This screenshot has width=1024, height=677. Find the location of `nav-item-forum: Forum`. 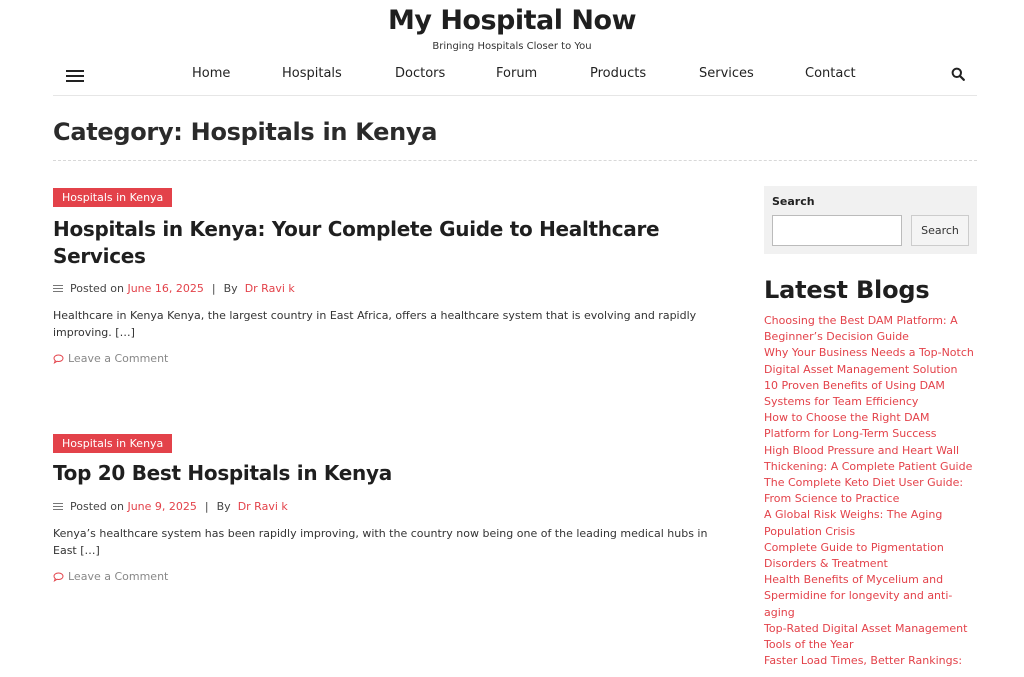

nav-item-forum: Forum is located at coordinates (516, 73).